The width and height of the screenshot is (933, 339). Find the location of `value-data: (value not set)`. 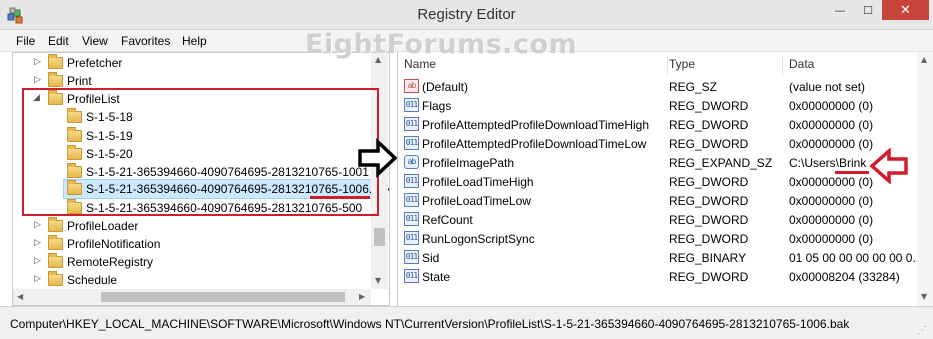

value-data: (value not set) is located at coordinates (827, 87).